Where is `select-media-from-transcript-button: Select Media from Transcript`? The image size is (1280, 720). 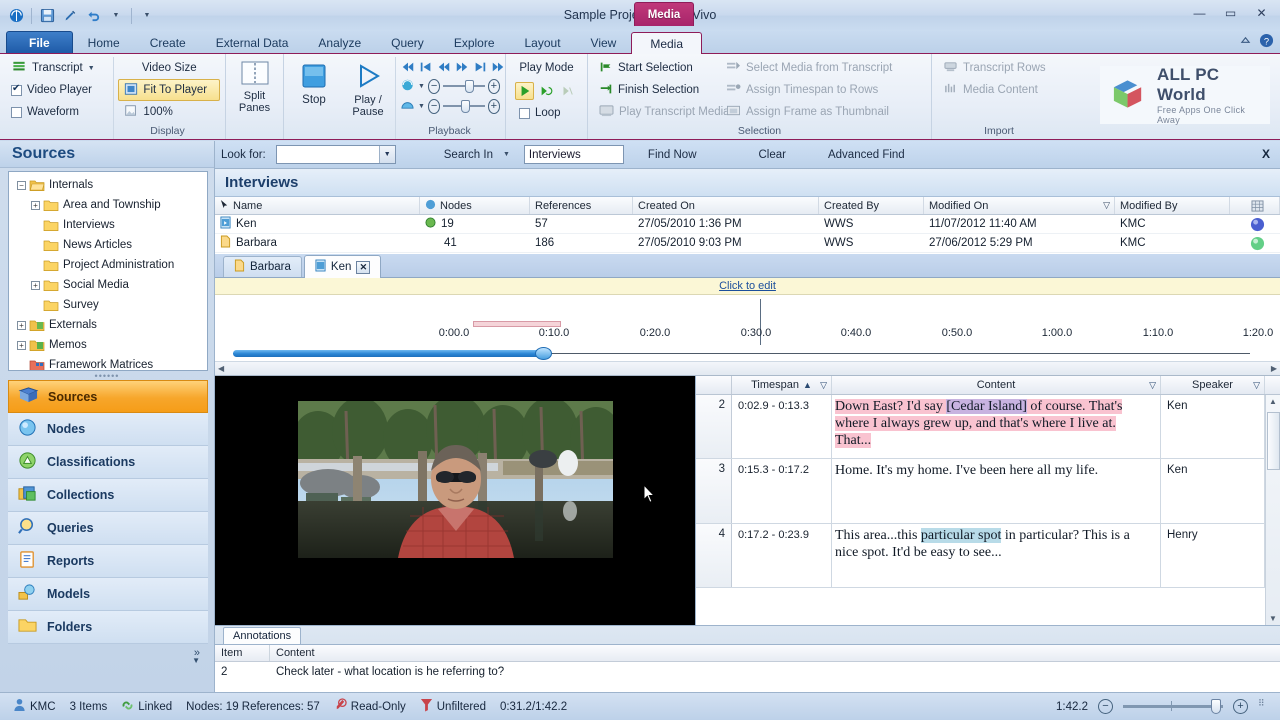 select-media-from-transcript-button: Select Media from Transcript is located at coordinates (823, 68).